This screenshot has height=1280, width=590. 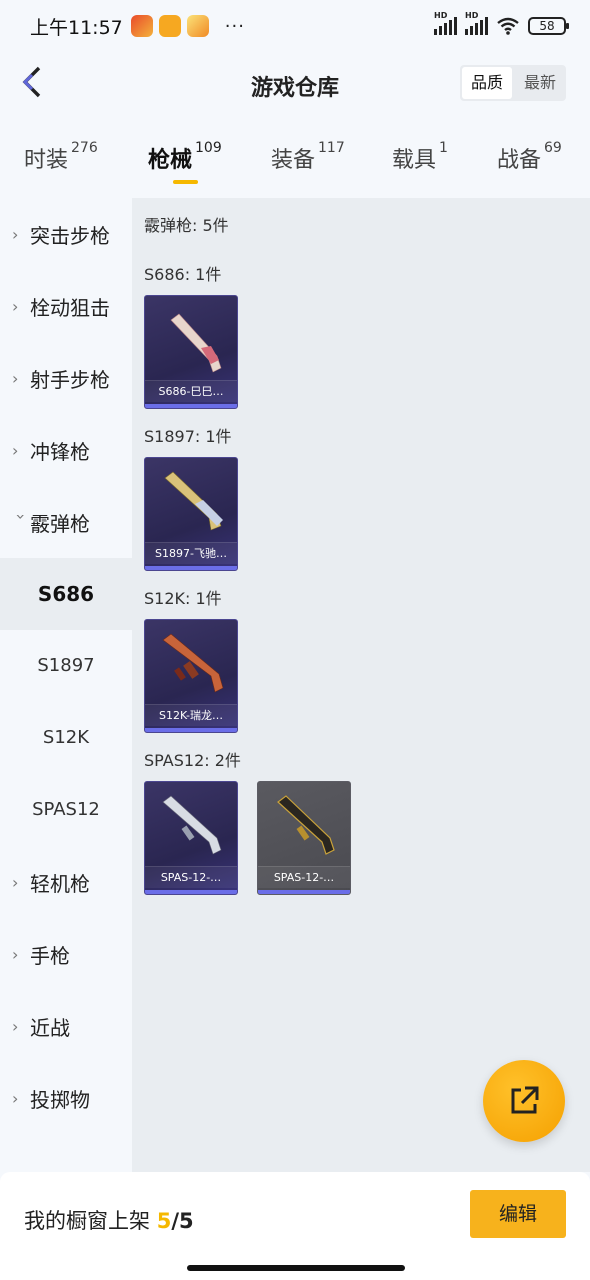 I want to click on rifle-icon, so click(x=193, y=663).